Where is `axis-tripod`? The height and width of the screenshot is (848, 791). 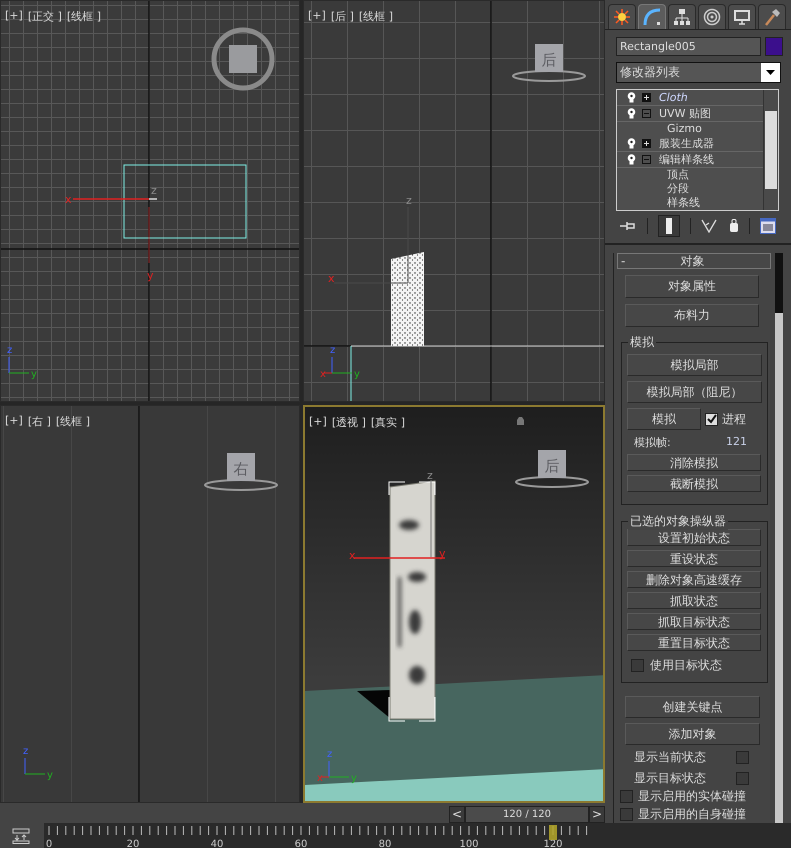 axis-tripod is located at coordinates (335, 769).